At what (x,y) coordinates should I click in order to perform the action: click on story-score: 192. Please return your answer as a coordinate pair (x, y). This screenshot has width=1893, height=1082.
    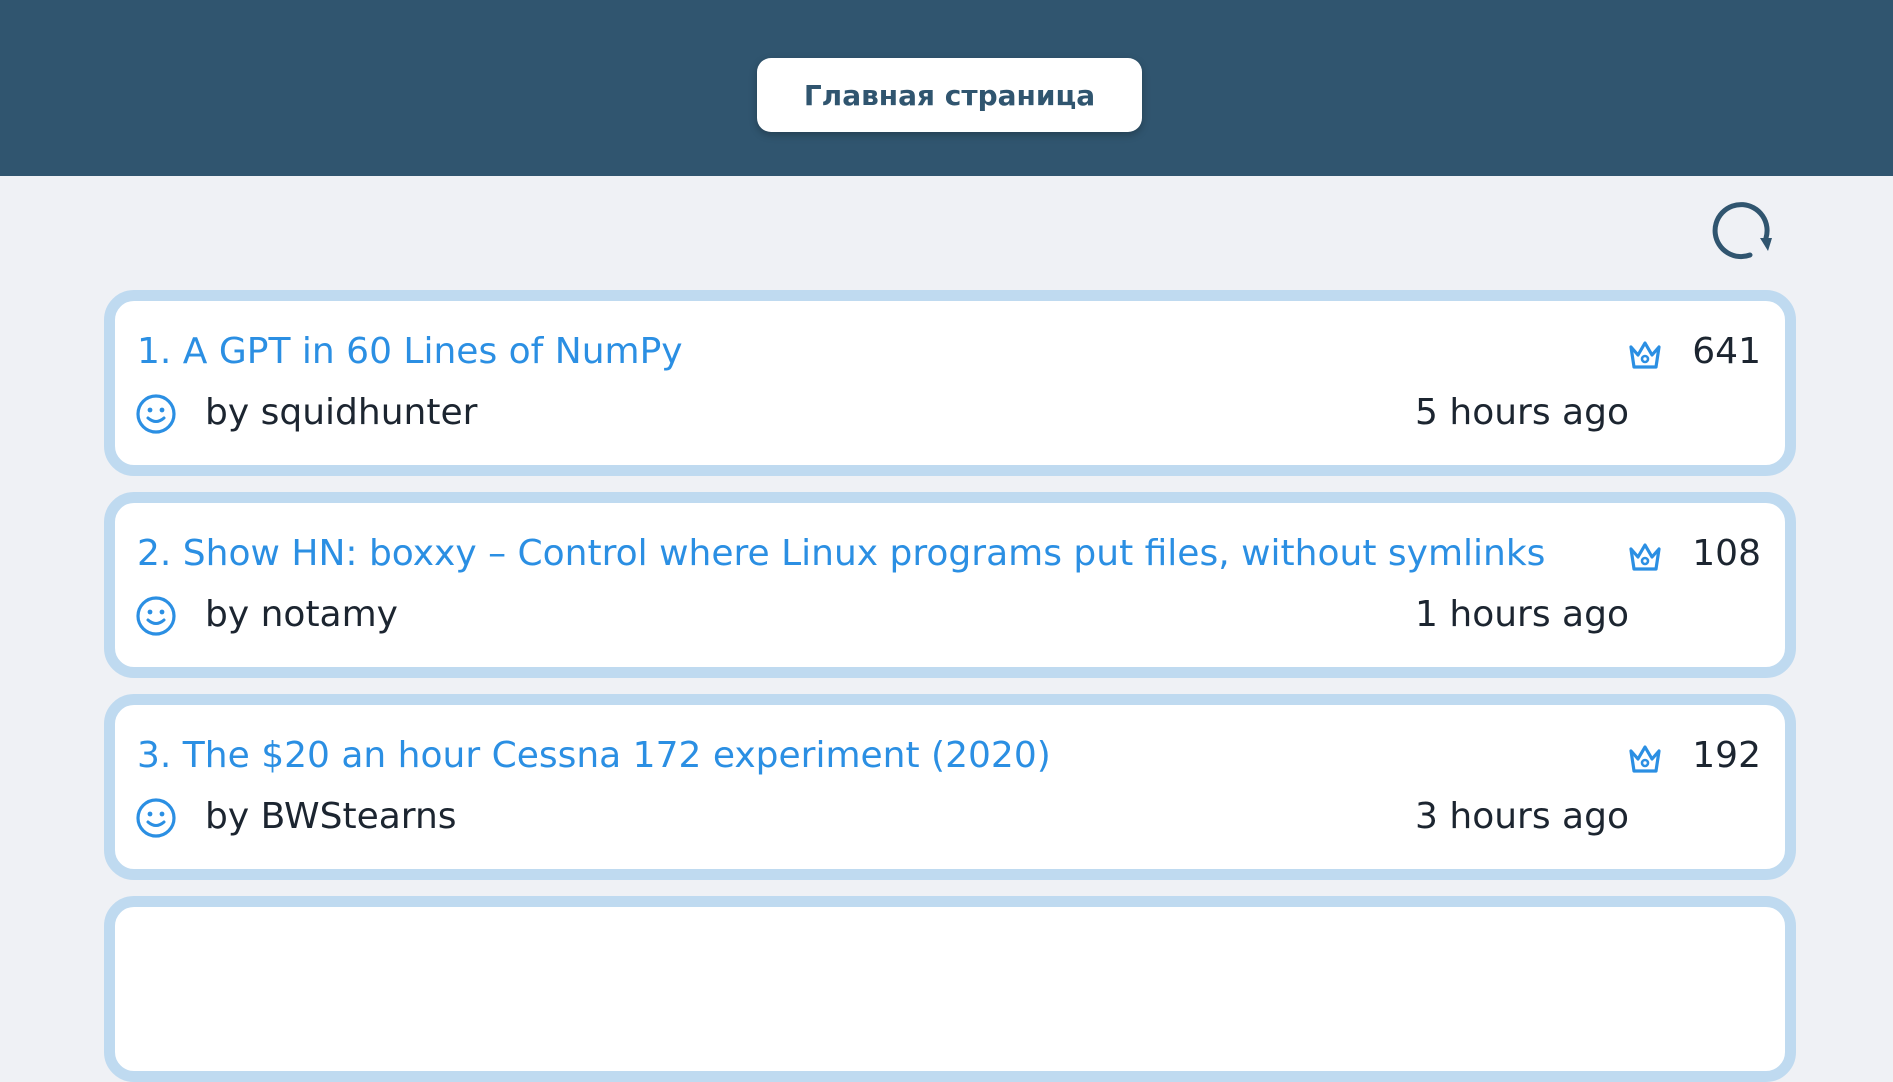
    Looking at the image, I should click on (1726, 755).